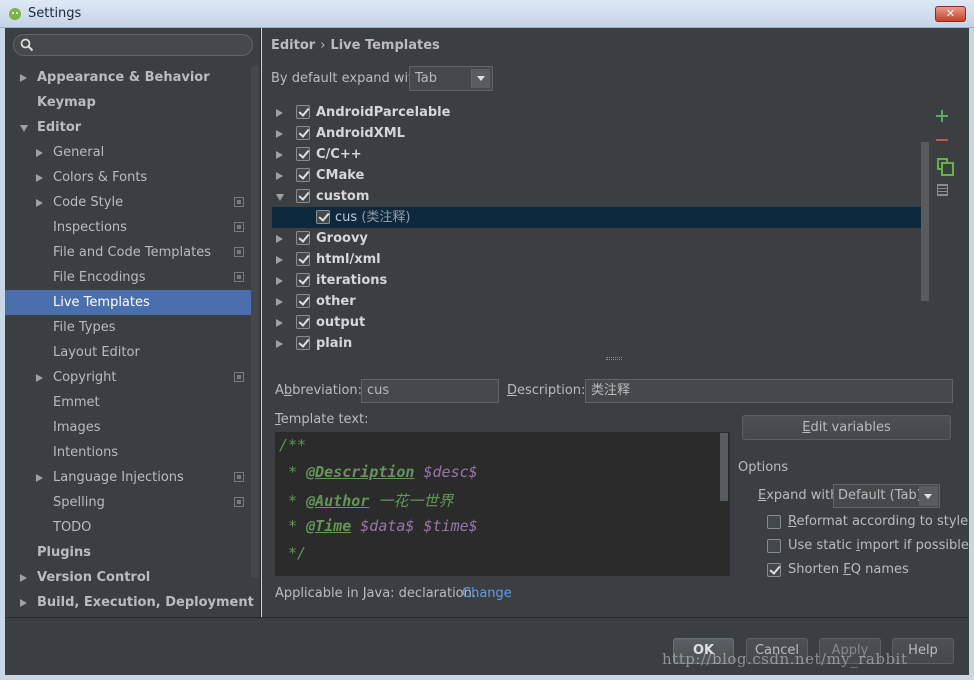 Image resolution: width=974 pixels, height=680 pixels. I want to click on applicable-context-text: Applicable in Java: declaration., so click(376, 593).